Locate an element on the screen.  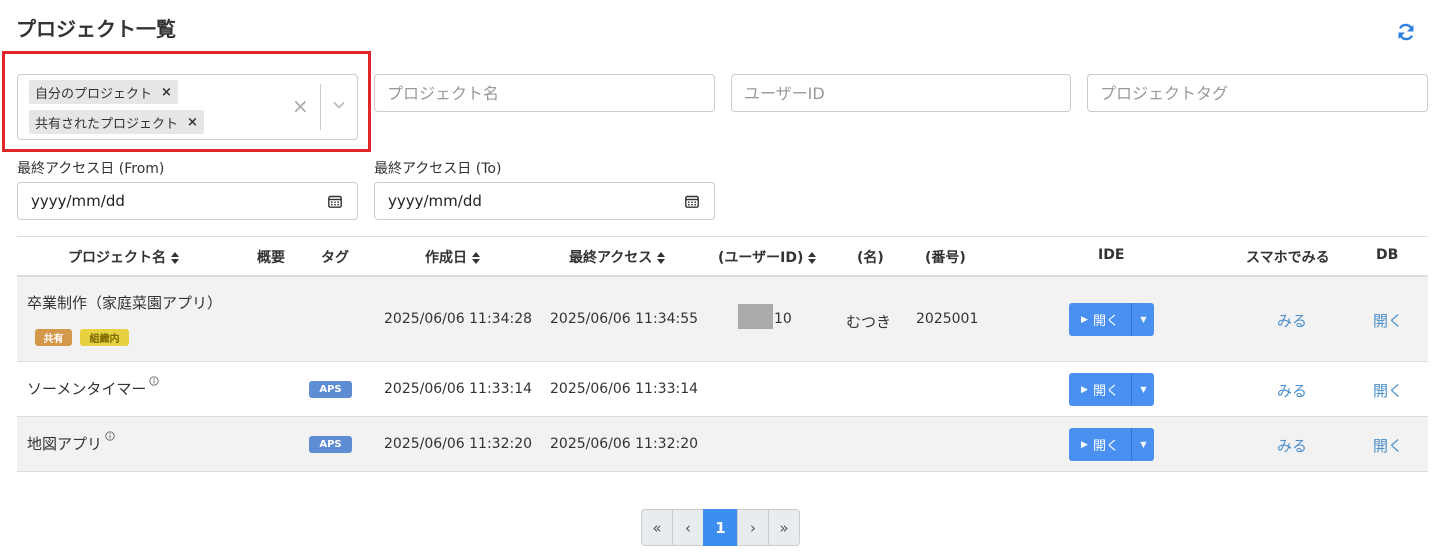
chip-label: 自分のプロジェクト is located at coordinates (94, 94).